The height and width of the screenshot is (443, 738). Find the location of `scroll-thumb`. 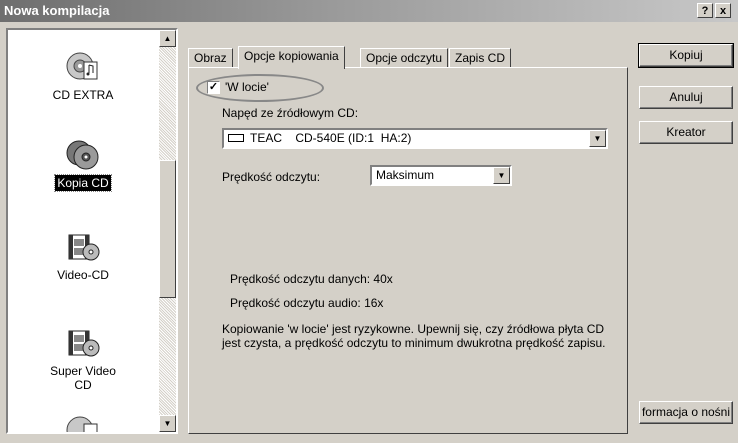

scroll-thumb is located at coordinates (167, 229).